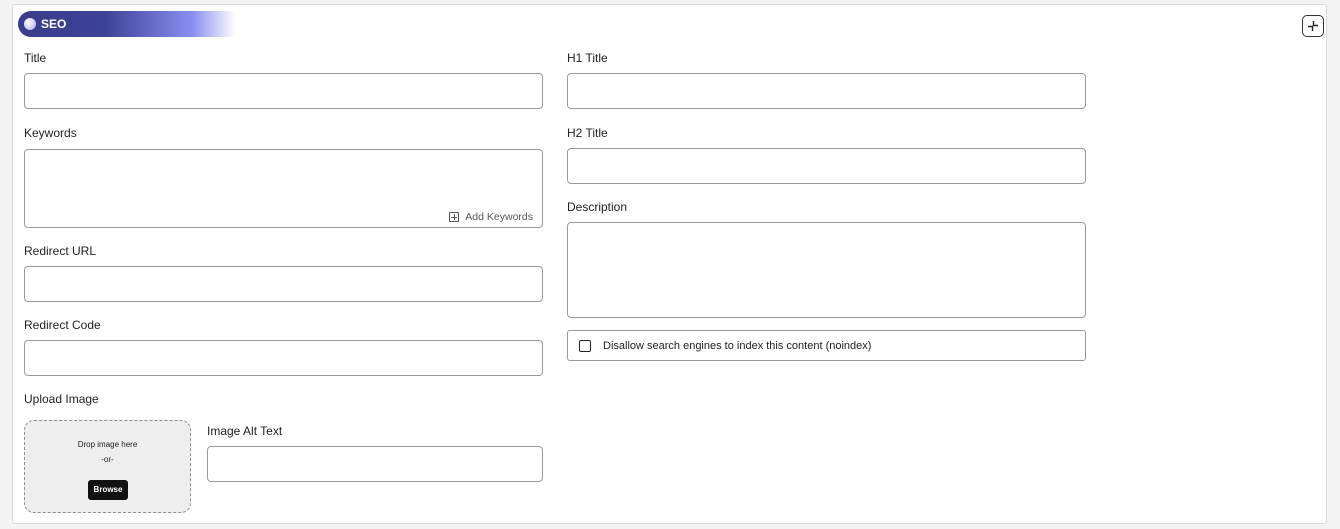  Describe the element at coordinates (62, 325) in the screenshot. I see `redirect-code-label: Redirect Code` at that location.